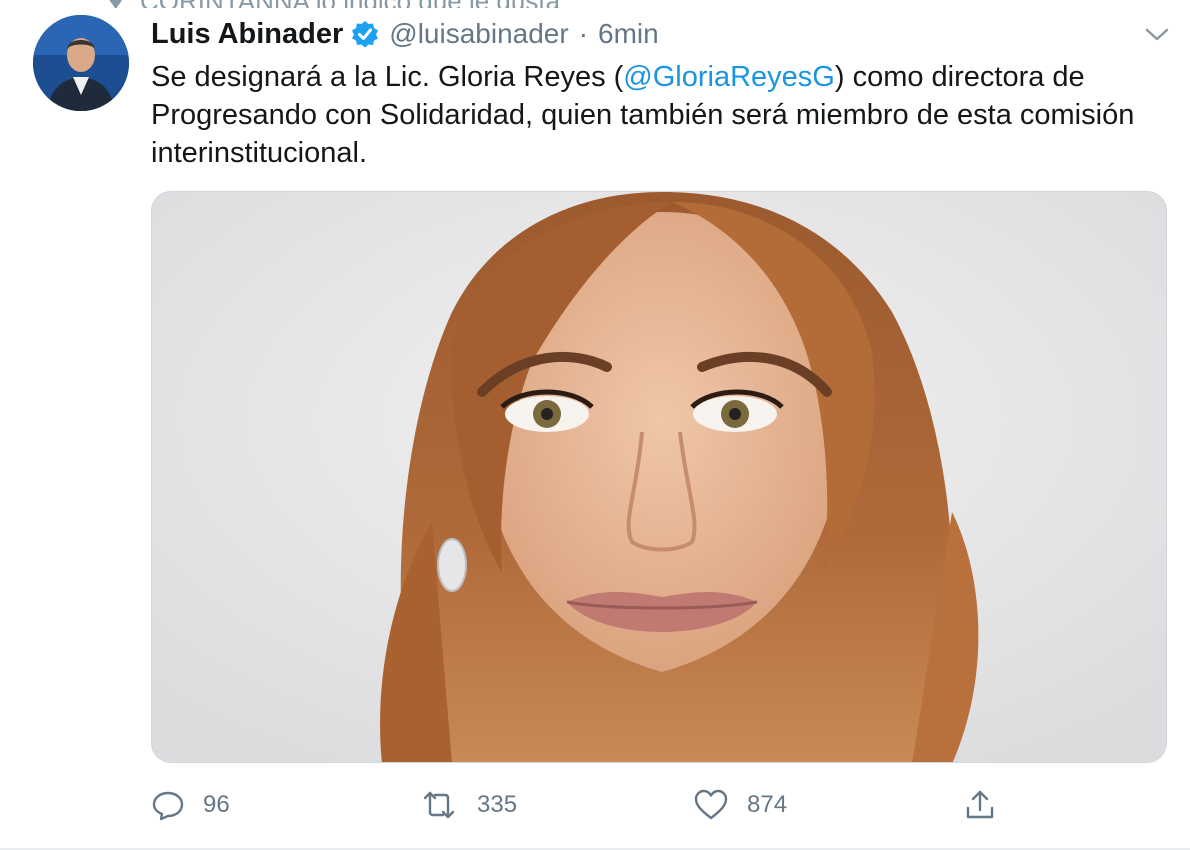 The height and width of the screenshot is (850, 1190). Describe the element at coordinates (247, 34) in the screenshot. I see `author-name: Luis Abinader` at that location.